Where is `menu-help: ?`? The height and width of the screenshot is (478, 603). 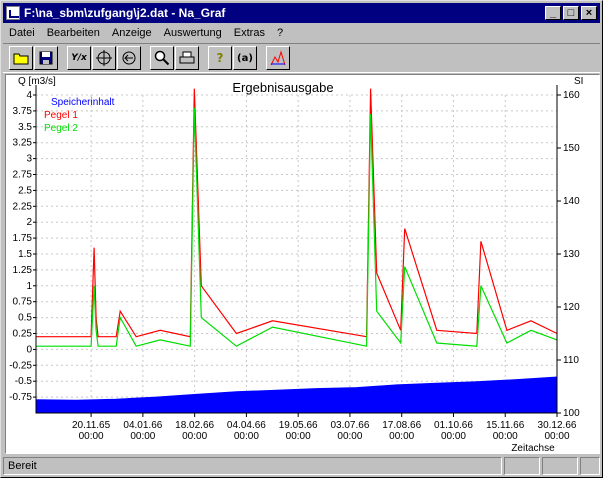
menu-help: ? is located at coordinates (280, 33).